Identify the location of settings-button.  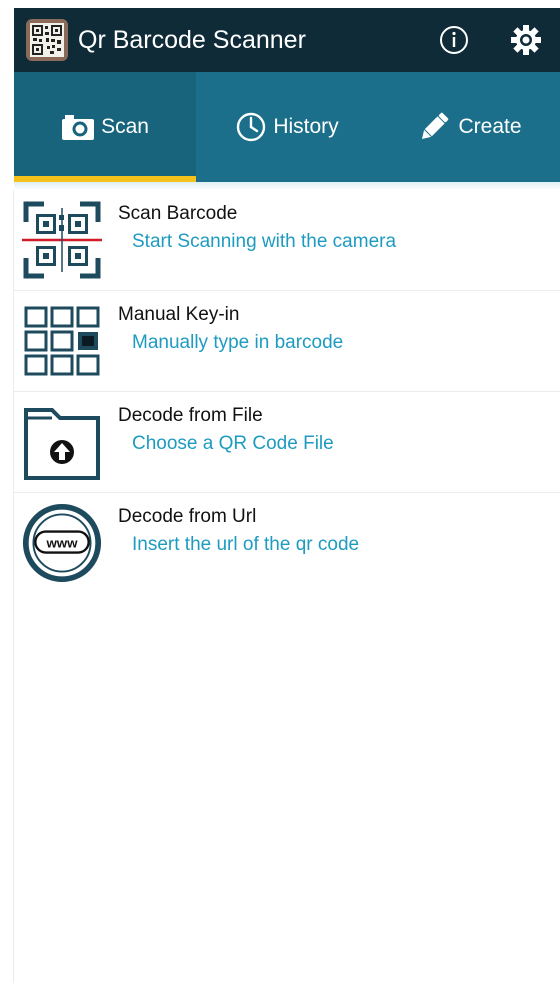
(526, 40).